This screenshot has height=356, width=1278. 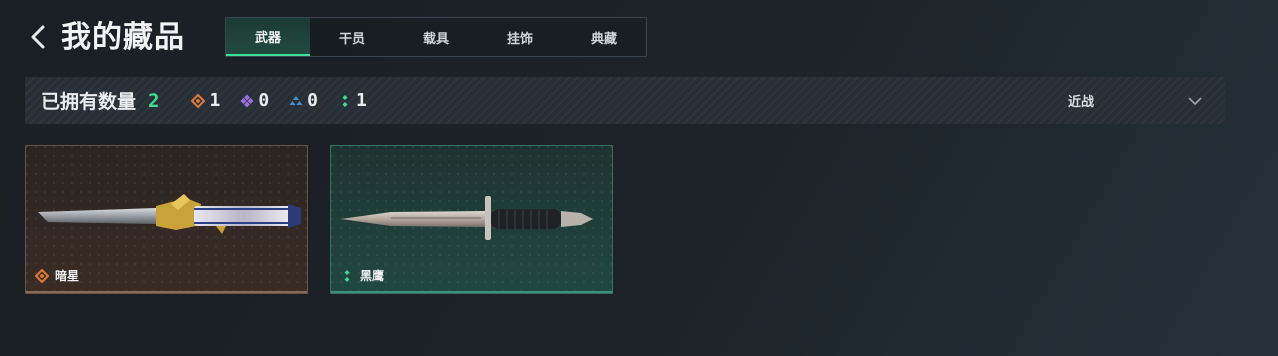 What do you see at coordinates (1081, 102) in the screenshot?
I see `filter-selected-value: 近战` at bounding box center [1081, 102].